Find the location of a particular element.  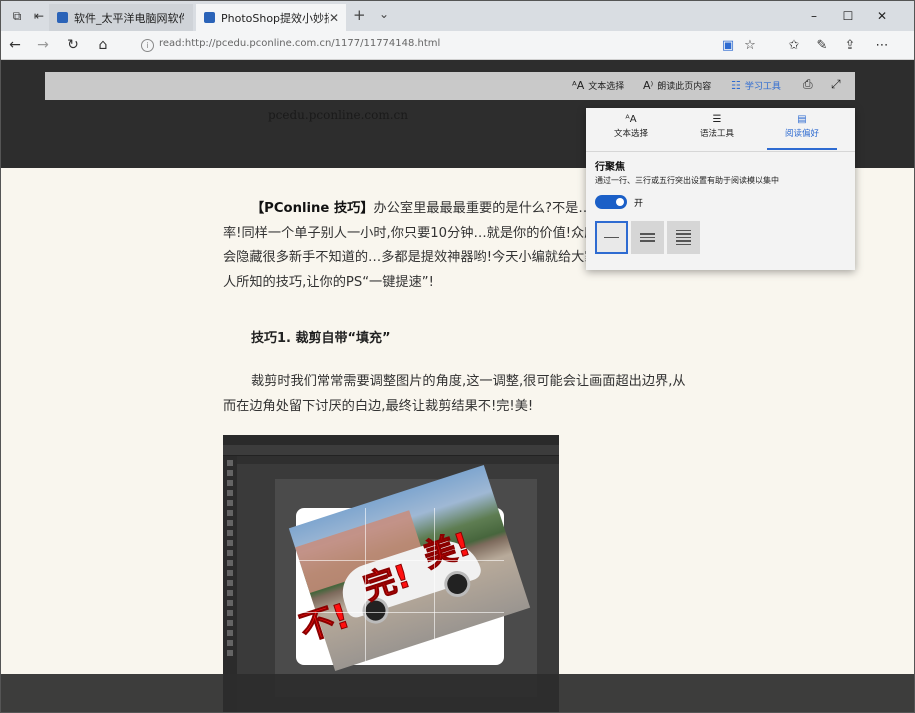

read-aloud-button: A⁾ 朗读此页内容 is located at coordinates (677, 85).